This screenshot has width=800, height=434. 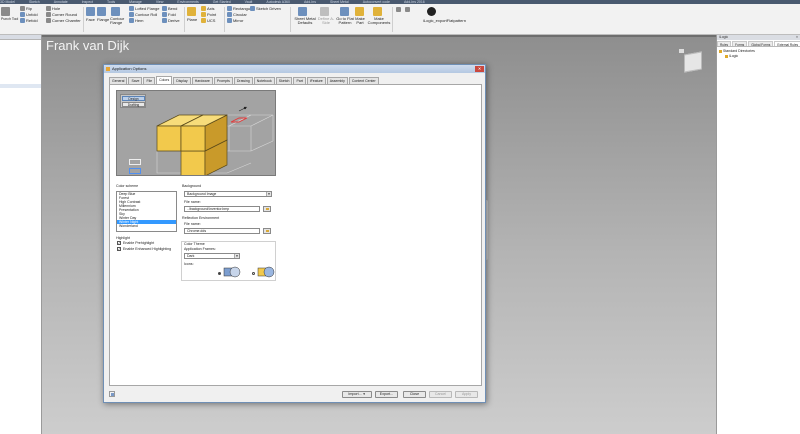 What do you see at coordinates (192, 11) in the screenshot?
I see `plane-button` at bounding box center [192, 11].